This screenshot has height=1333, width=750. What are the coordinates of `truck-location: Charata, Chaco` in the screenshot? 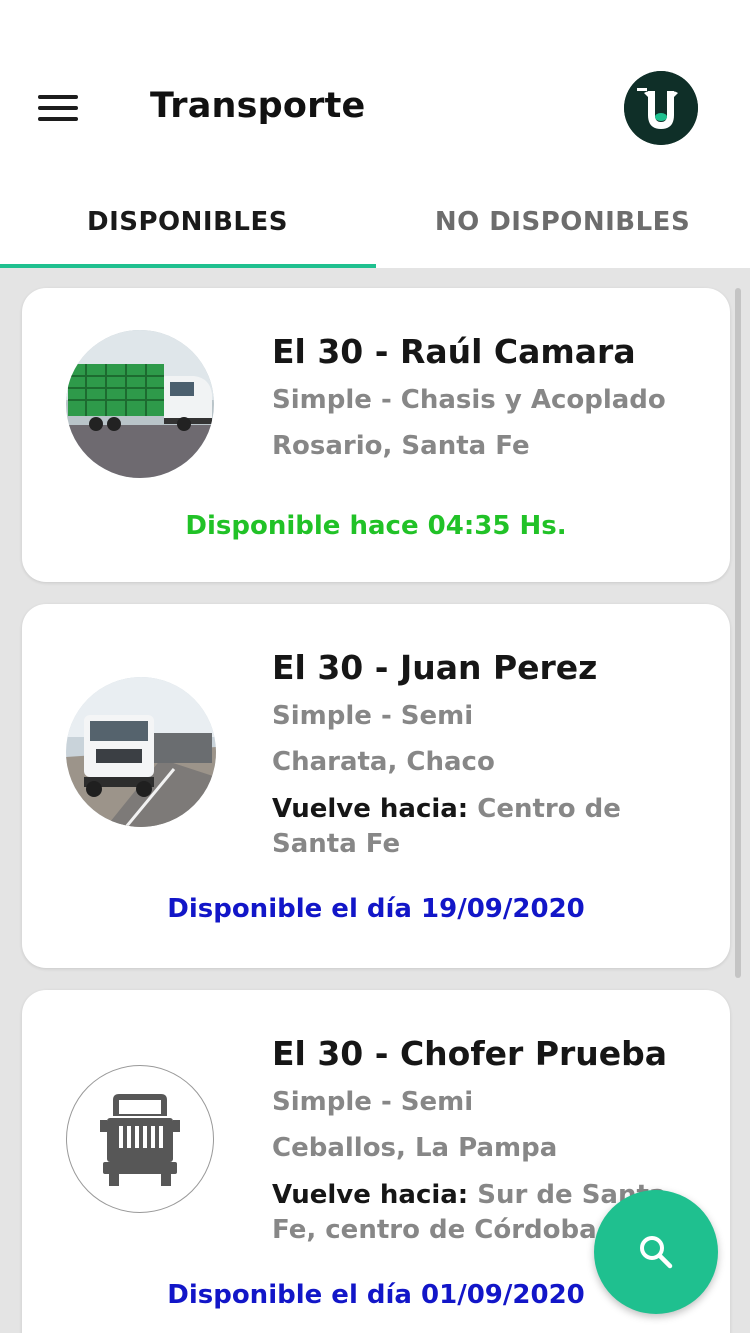 It's located at (383, 762).